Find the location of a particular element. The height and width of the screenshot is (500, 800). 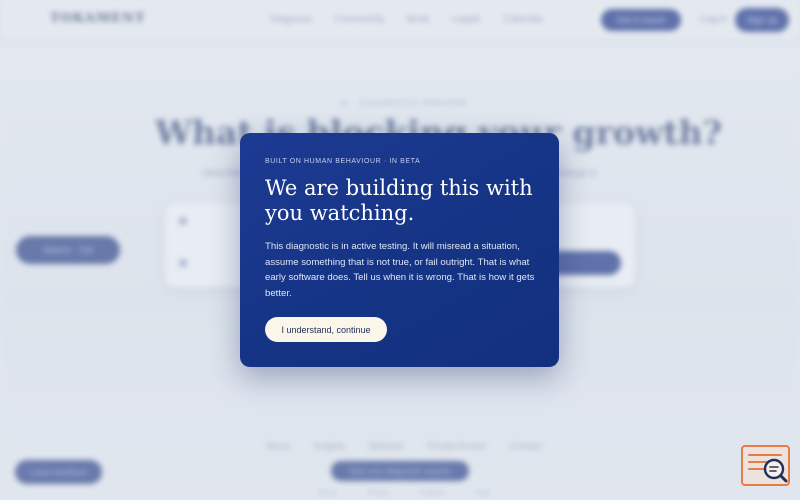

modal-eyebrow: BUILT ON HUMAN BEHAVIOUR · IN BETA is located at coordinates (343, 161).